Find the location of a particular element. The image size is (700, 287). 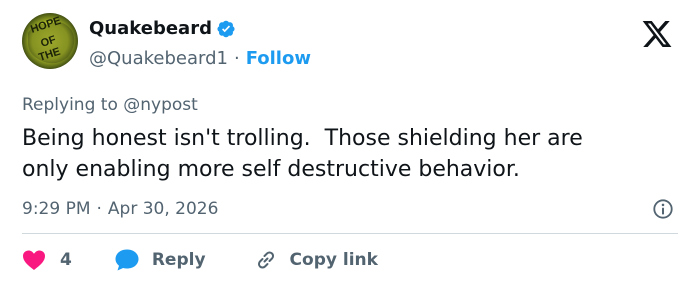

author-handle-row: @Quakebeard1 · Follow is located at coordinates (200, 59).